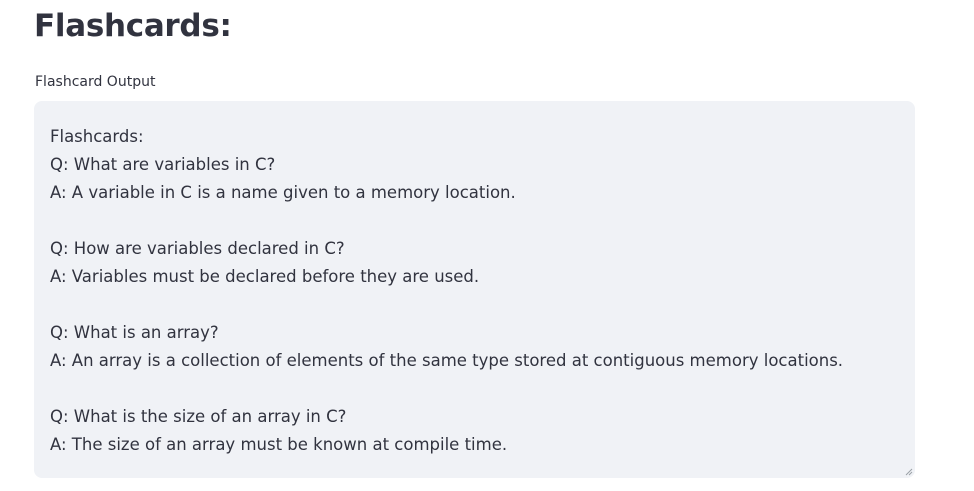  Describe the element at coordinates (197, 248) in the screenshot. I see `flashcard-question: Q: How are variables declared in C?` at that location.